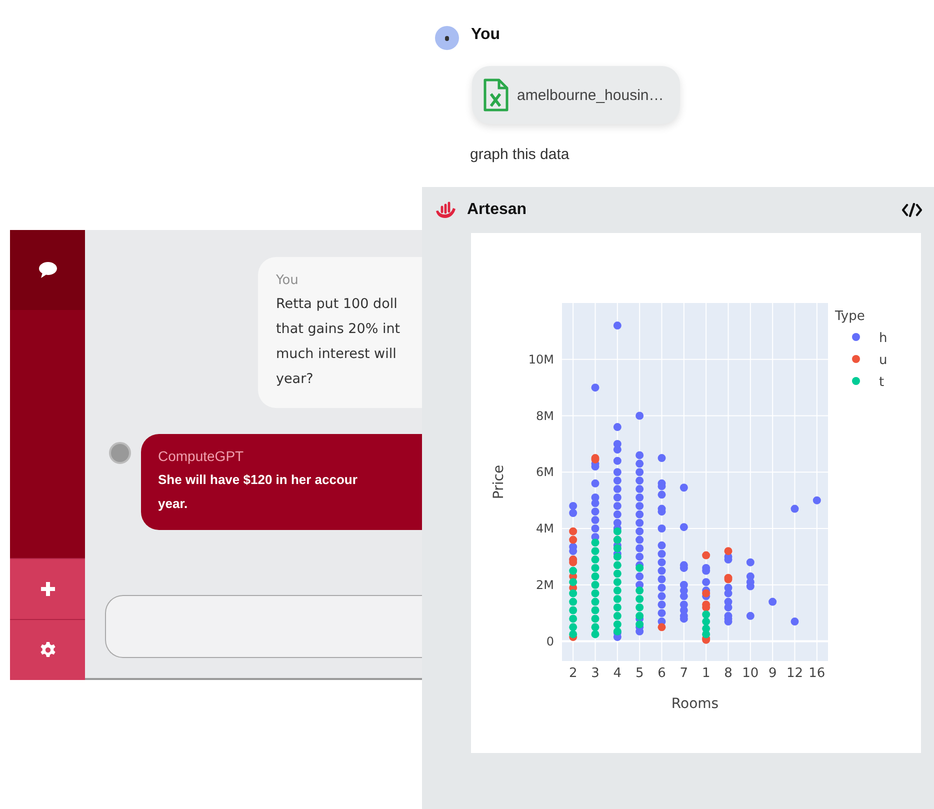 The width and height of the screenshot is (934, 809). Describe the element at coordinates (496, 95) in the screenshot. I see `spreadsheet-file-icon` at that location.